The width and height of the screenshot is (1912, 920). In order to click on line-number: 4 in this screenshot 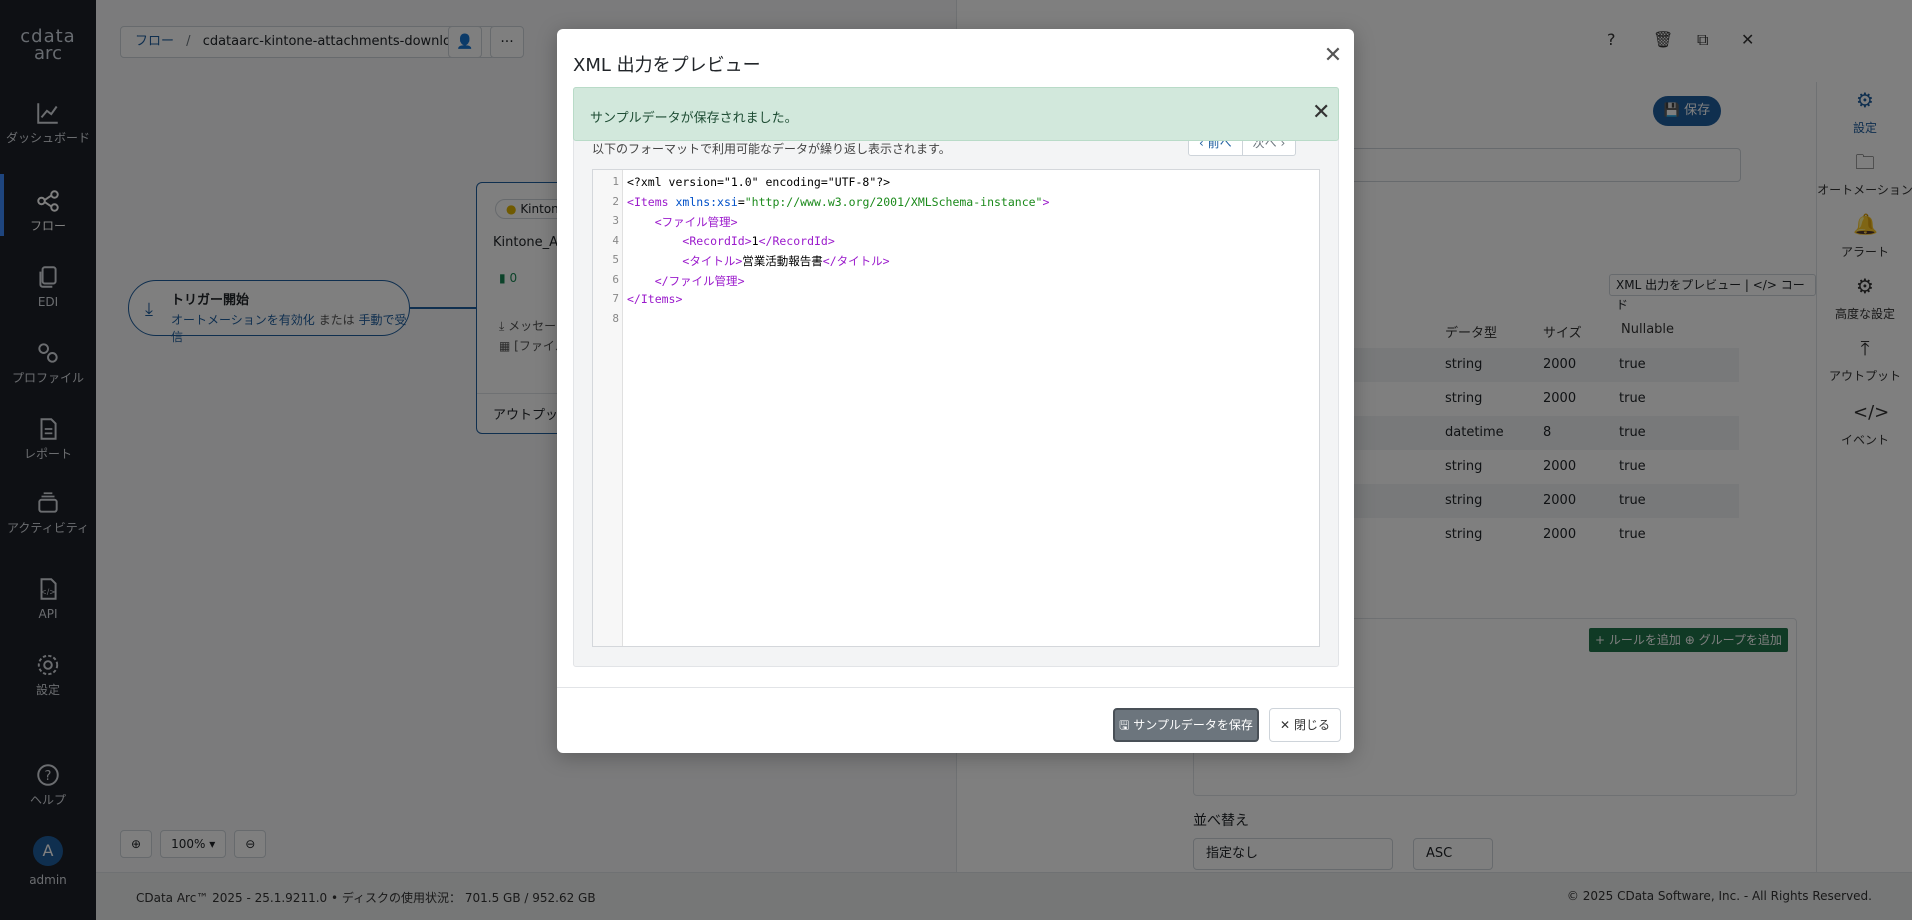, I will do `click(615, 240)`.